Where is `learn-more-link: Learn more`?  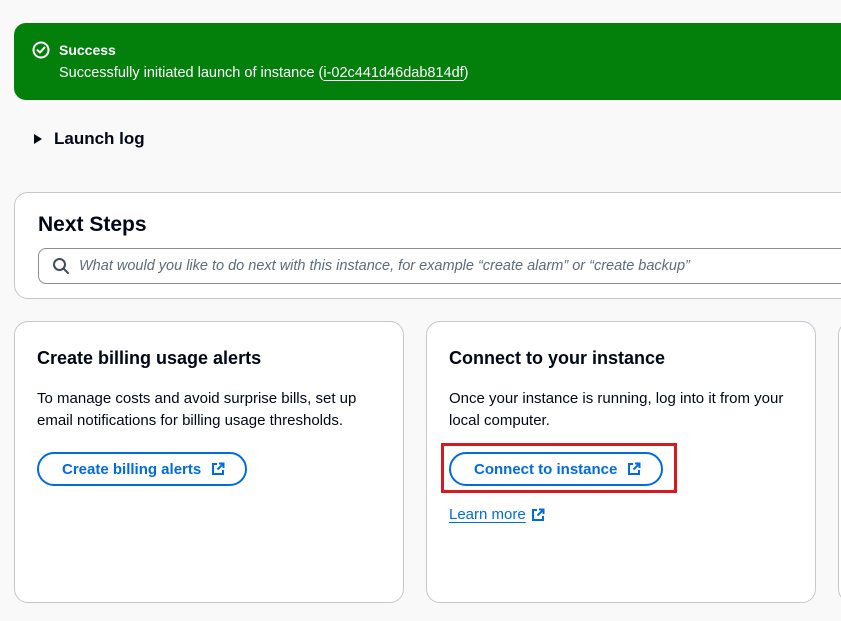
learn-more-link: Learn more is located at coordinates (497, 515).